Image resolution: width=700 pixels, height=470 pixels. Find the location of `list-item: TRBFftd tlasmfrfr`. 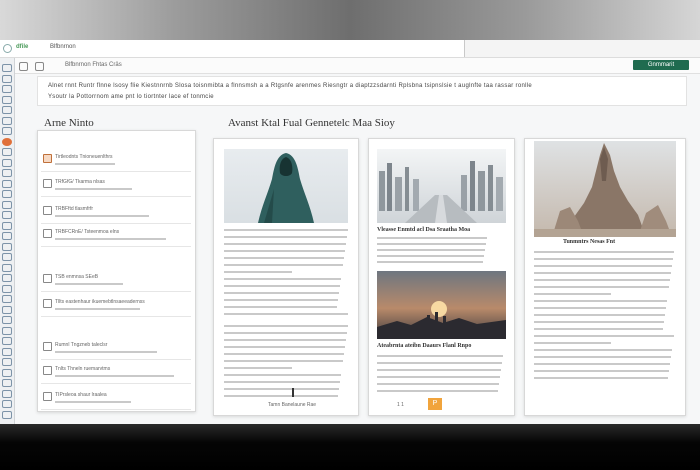

list-item: TRBFftd tlasmfrfr is located at coordinates (116, 213).